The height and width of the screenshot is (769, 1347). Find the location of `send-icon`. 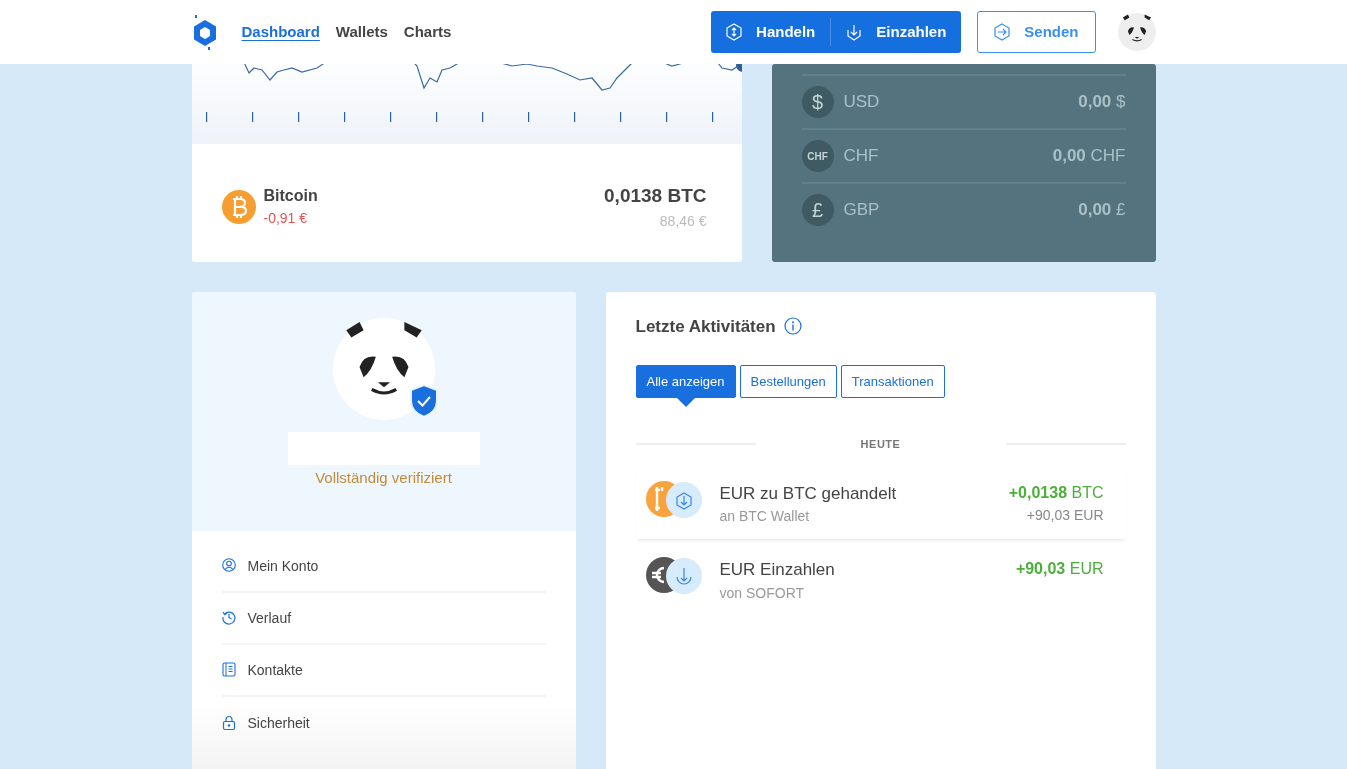

send-icon is located at coordinates (1002, 32).